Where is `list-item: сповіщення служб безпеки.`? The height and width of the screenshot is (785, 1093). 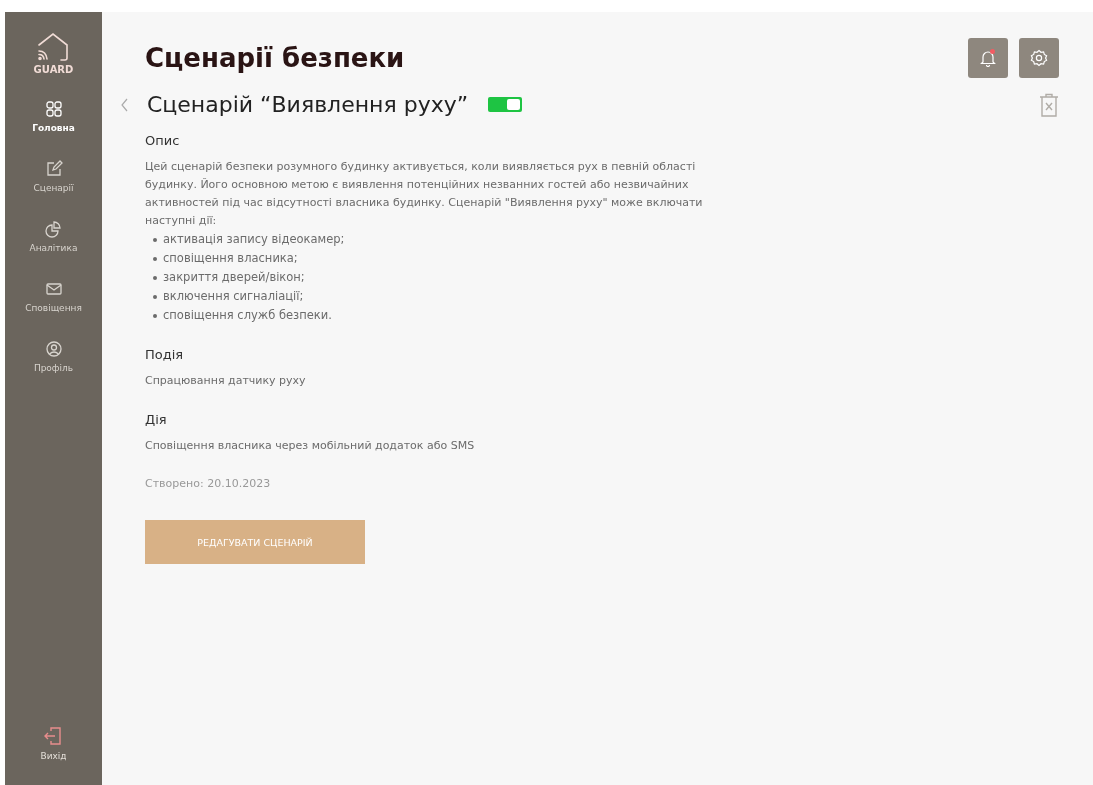 list-item: сповіщення служб безпеки. is located at coordinates (247, 315).